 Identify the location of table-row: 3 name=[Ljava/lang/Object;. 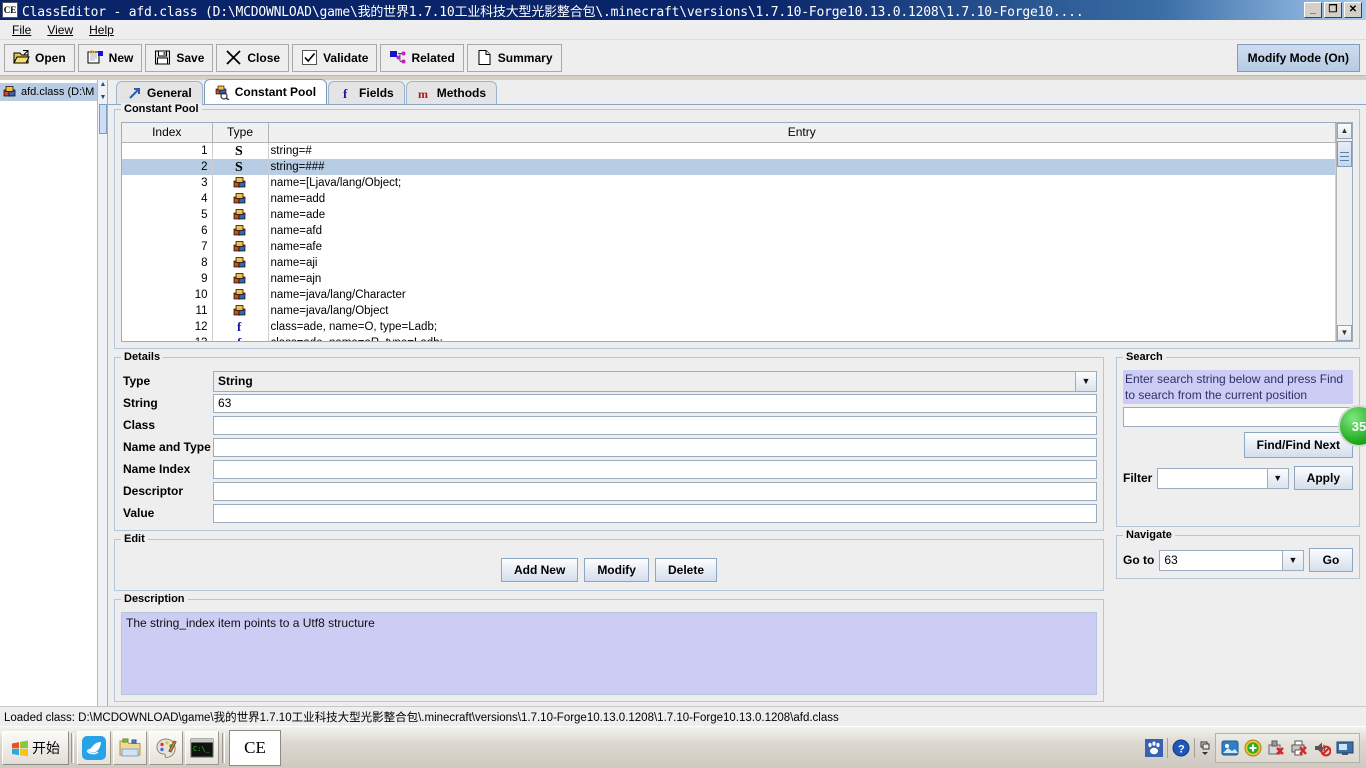
(729, 182).